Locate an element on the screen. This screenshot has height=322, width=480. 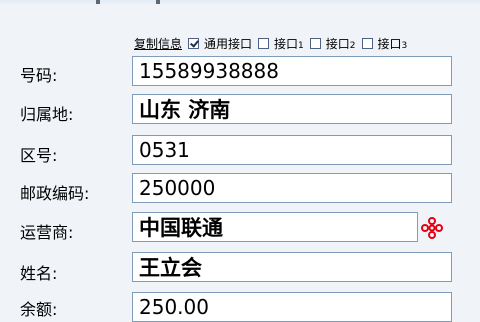
region-field: 山东 济南 is located at coordinates (292, 109).